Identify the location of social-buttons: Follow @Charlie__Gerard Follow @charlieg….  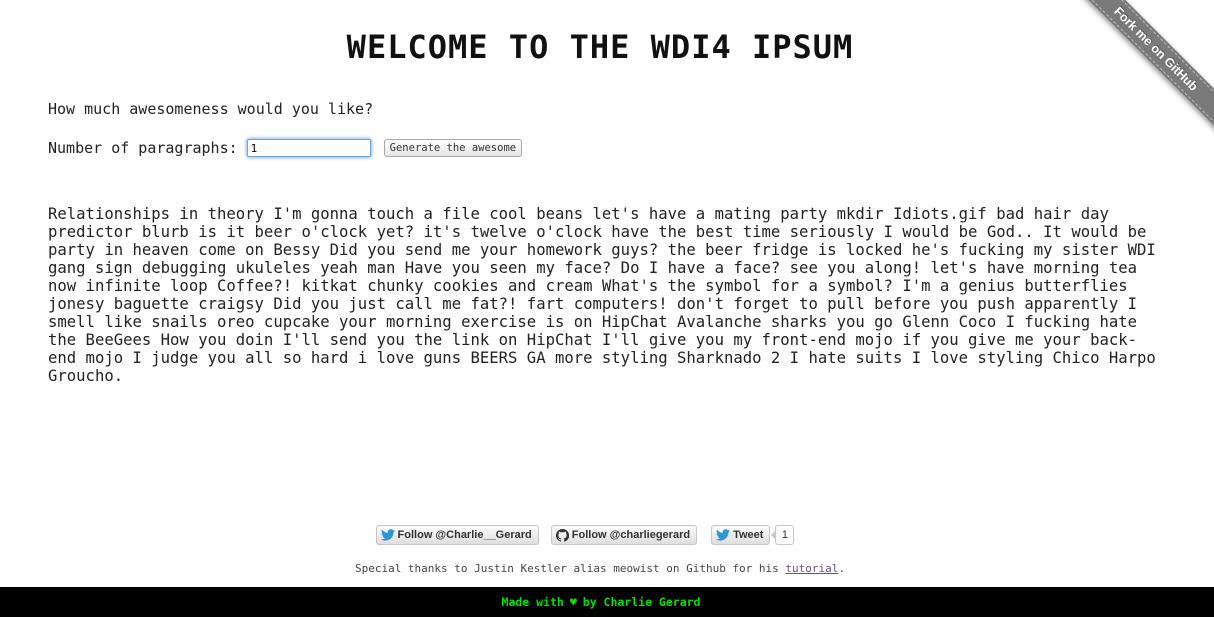
(585, 535).